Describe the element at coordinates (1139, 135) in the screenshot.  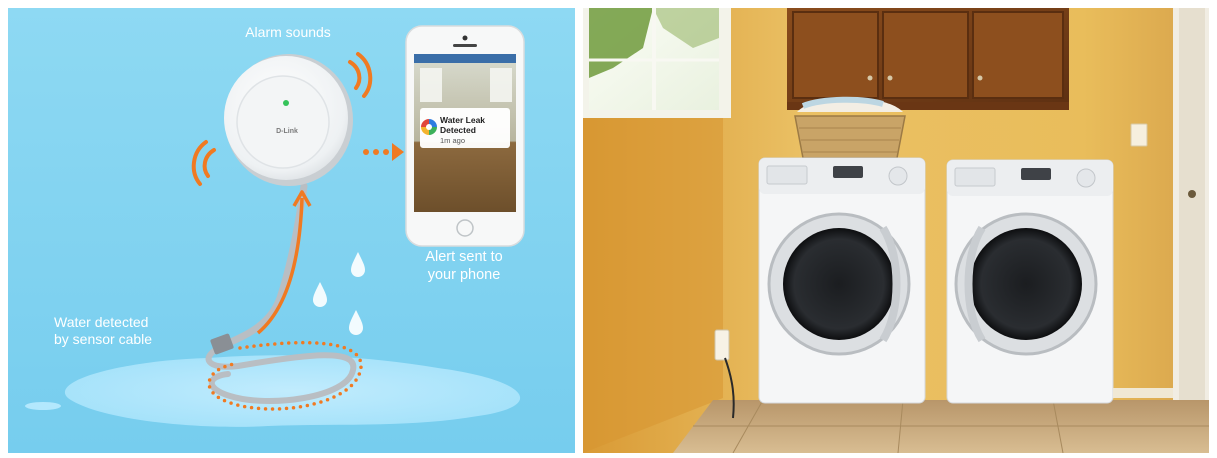
I see `light-switch` at that location.